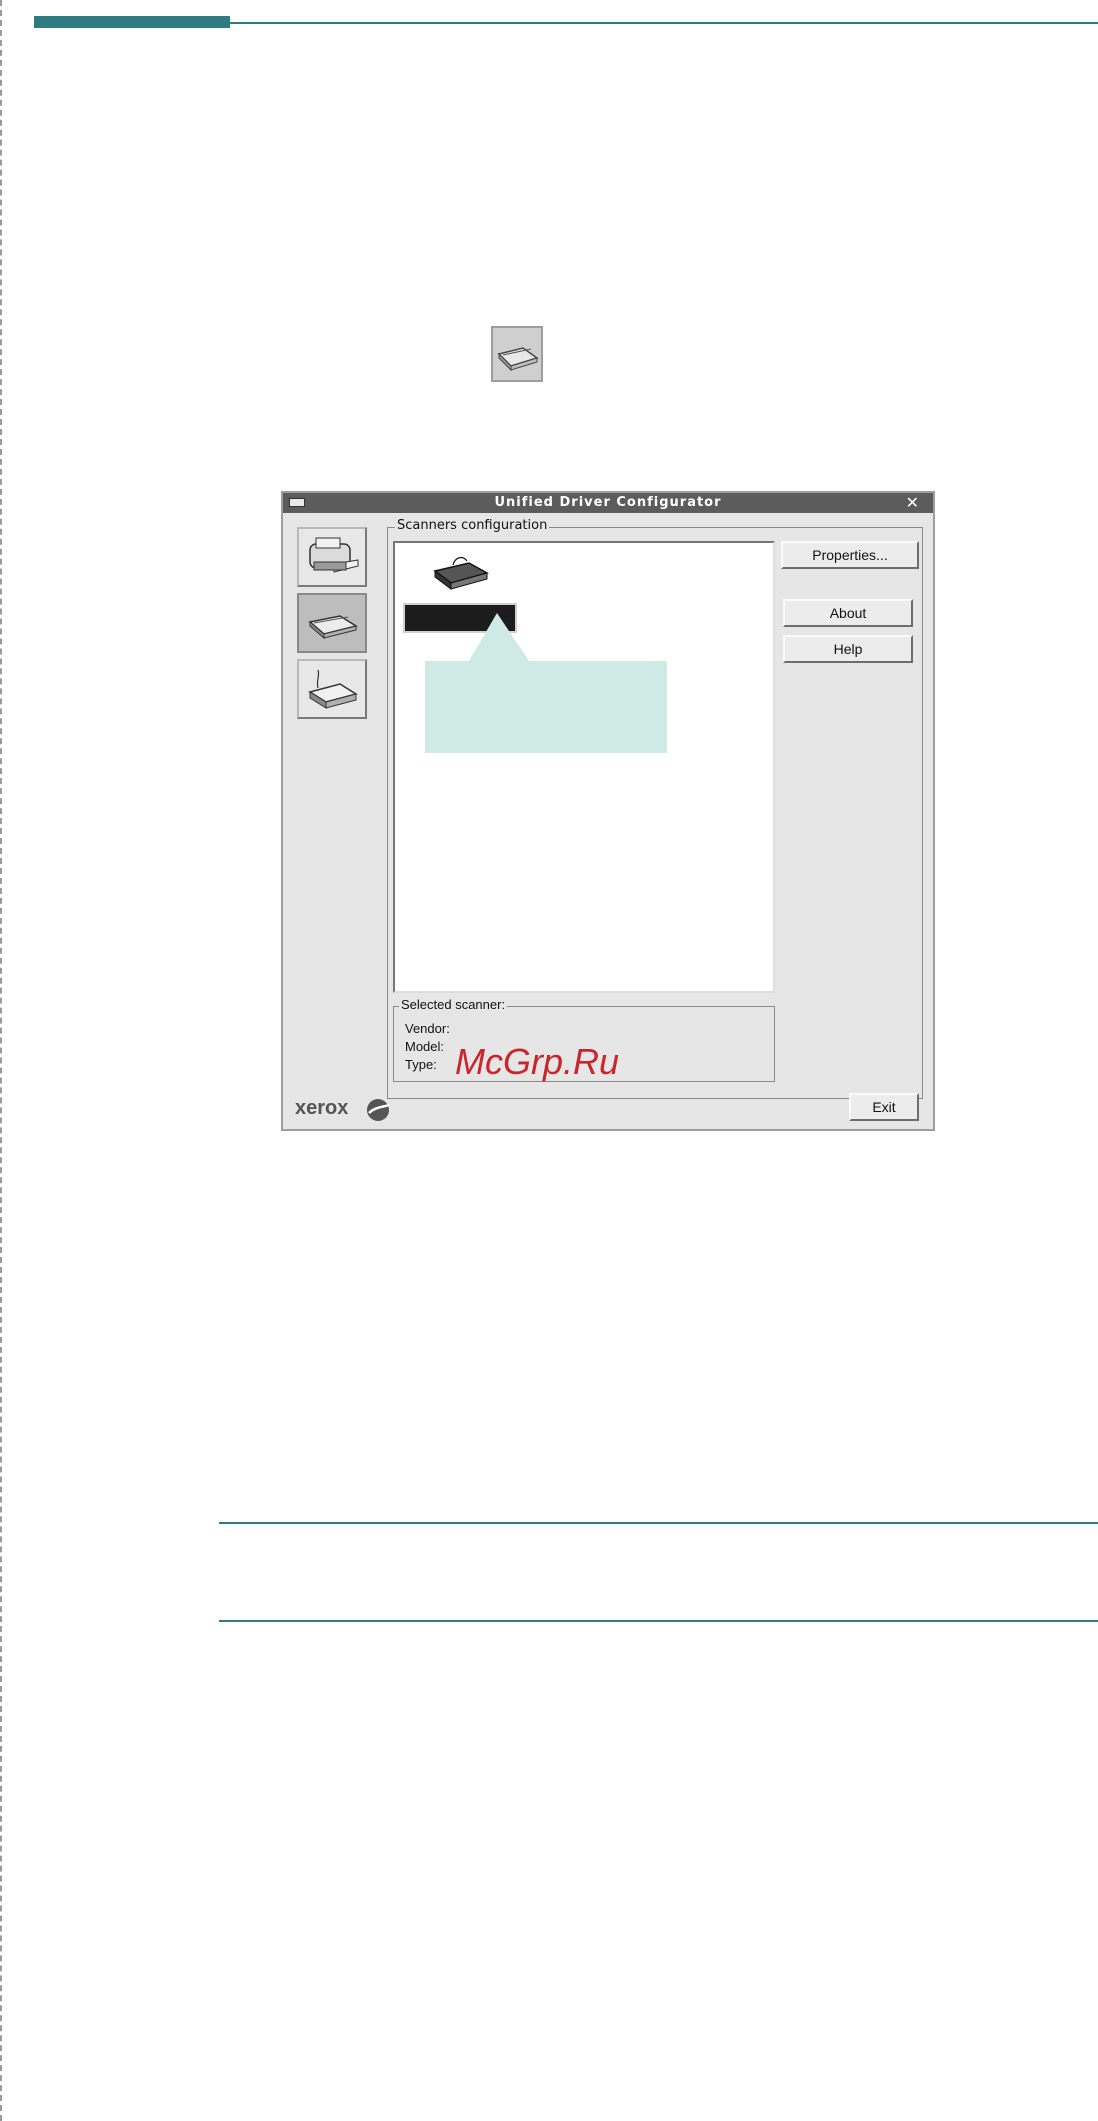  Describe the element at coordinates (132, 22) in the screenshot. I see `header-accent-bar` at that location.